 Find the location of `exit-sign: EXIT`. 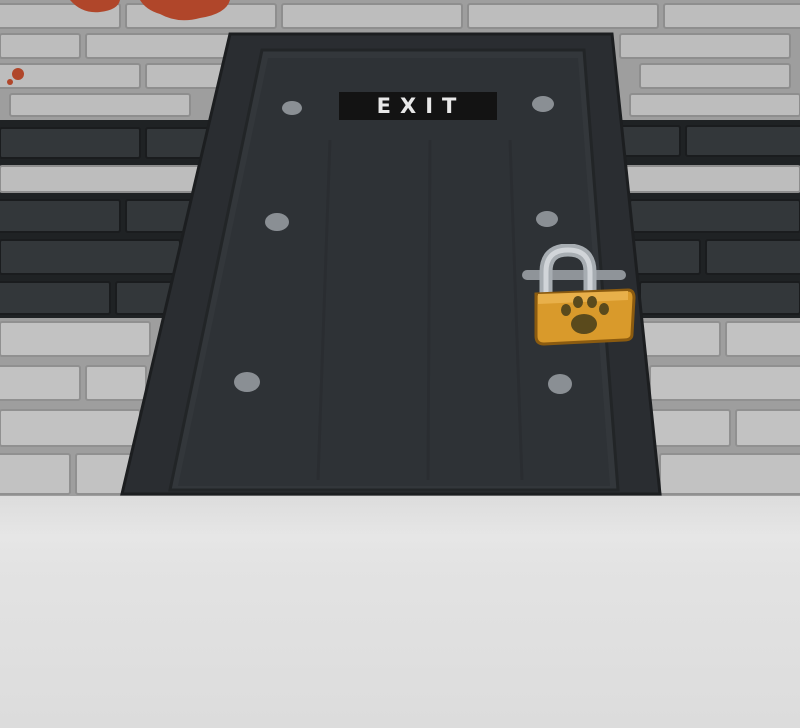

exit-sign: EXIT is located at coordinates (418, 106).